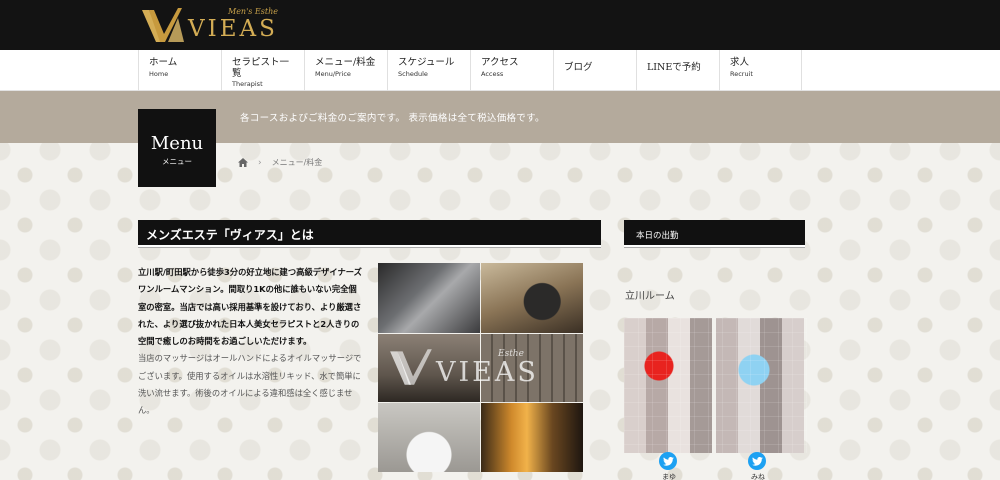 This screenshot has height=480, width=1000. I want to click on nav-label-en: Home, so click(159, 74).